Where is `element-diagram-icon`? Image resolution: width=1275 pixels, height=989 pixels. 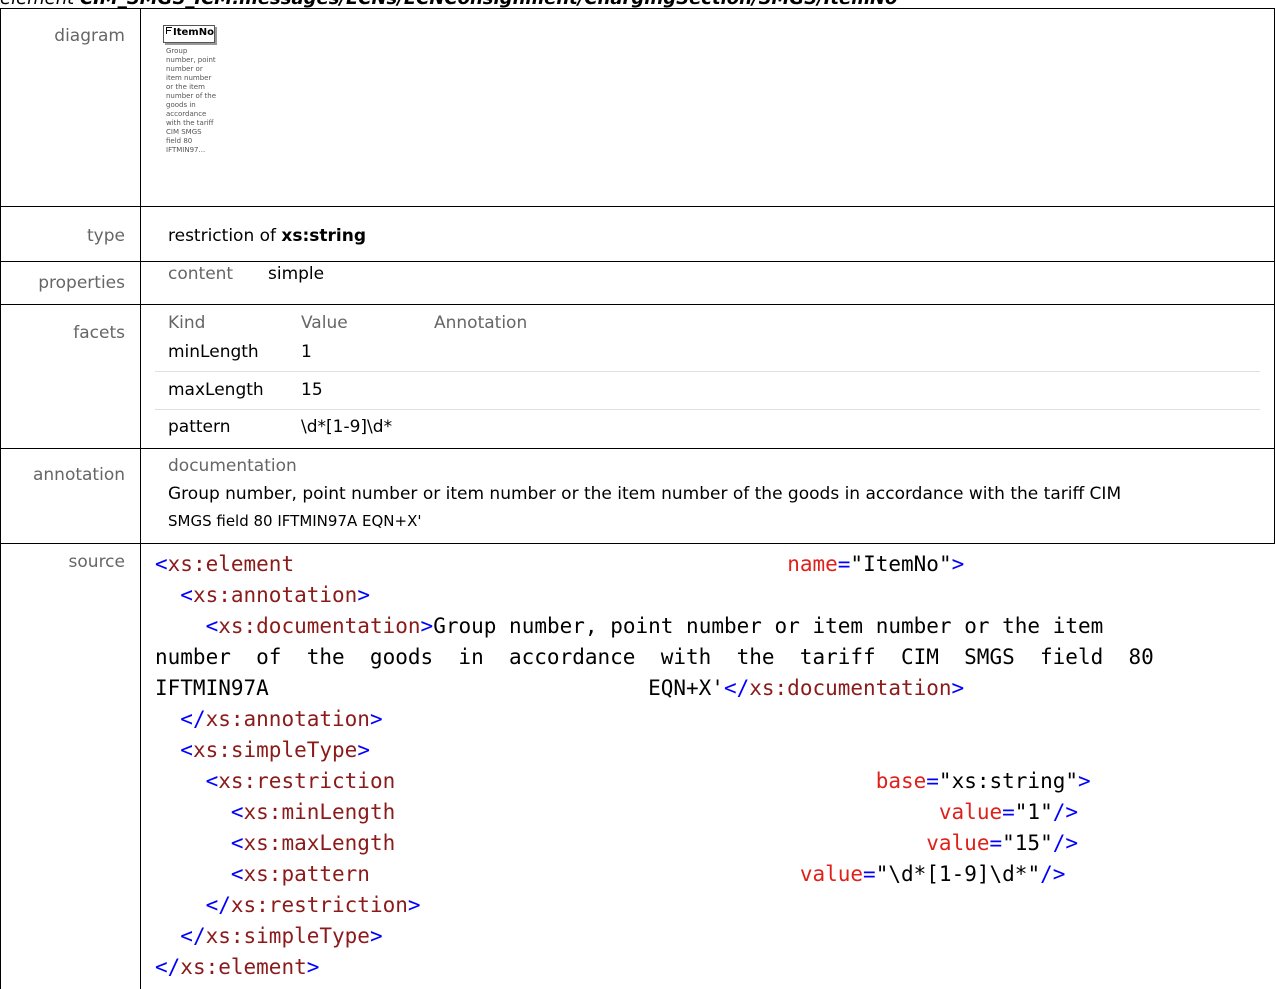
element-diagram-icon is located at coordinates (169, 30).